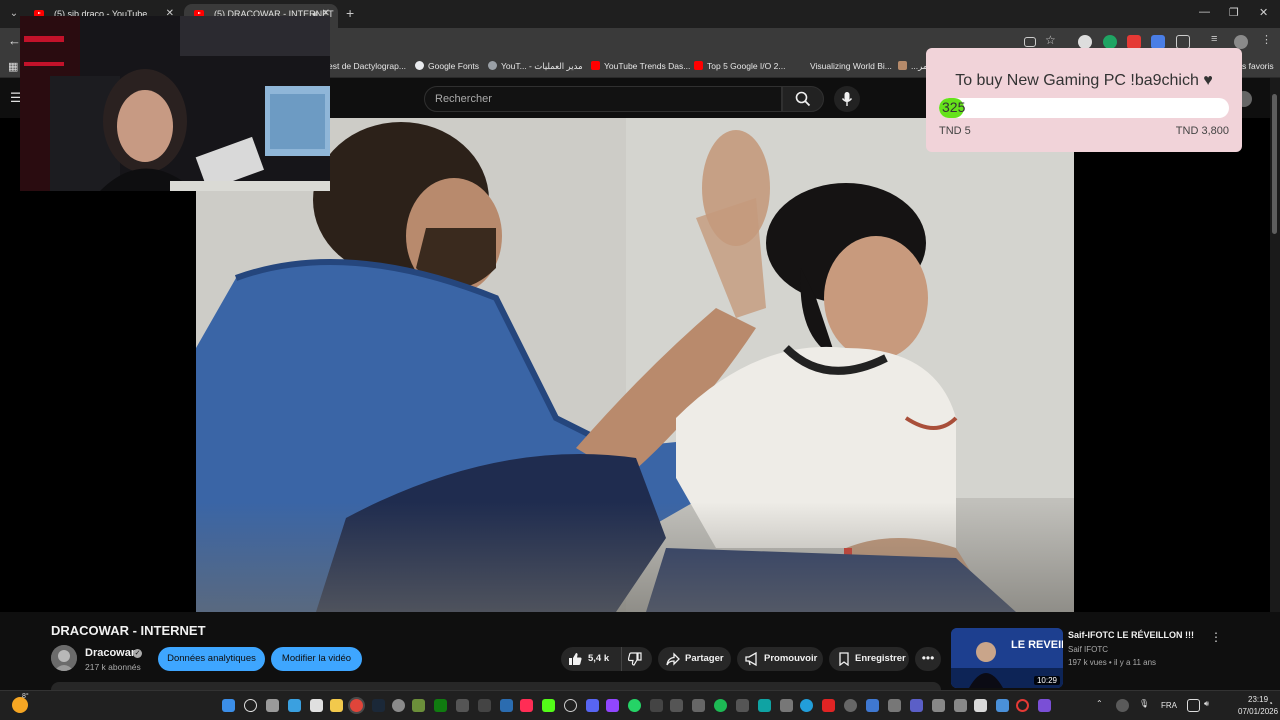  Describe the element at coordinates (636, 659) in the screenshot. I see `dislike-button` at that location.